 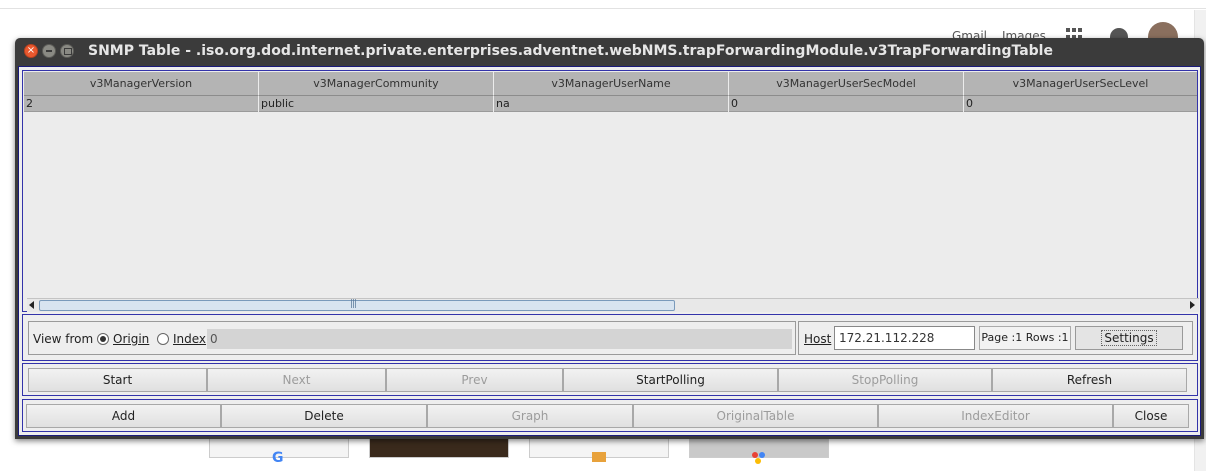 I want to click on page-rows-indicator: Page :1 Rows :1, so click(x=1025, y=338).